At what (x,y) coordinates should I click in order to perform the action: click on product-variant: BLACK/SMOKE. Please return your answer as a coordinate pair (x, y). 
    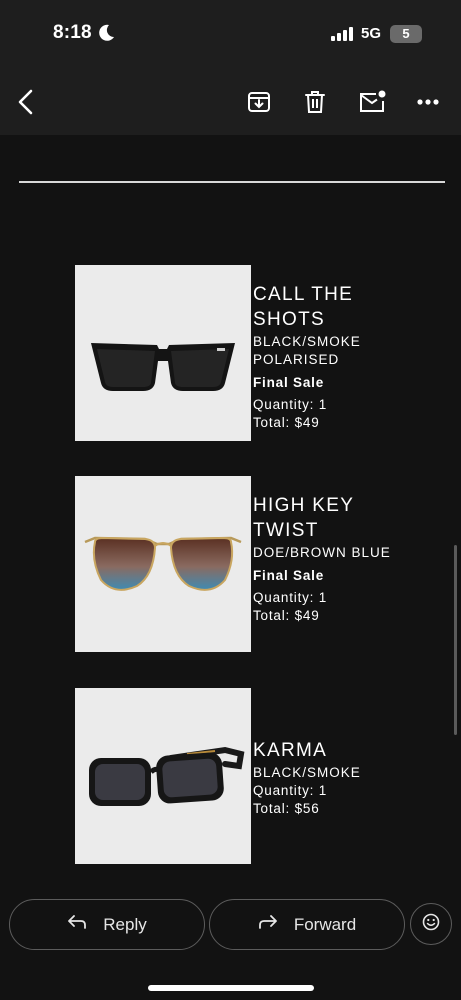
    Looking at the image, I should click on (307, 772).